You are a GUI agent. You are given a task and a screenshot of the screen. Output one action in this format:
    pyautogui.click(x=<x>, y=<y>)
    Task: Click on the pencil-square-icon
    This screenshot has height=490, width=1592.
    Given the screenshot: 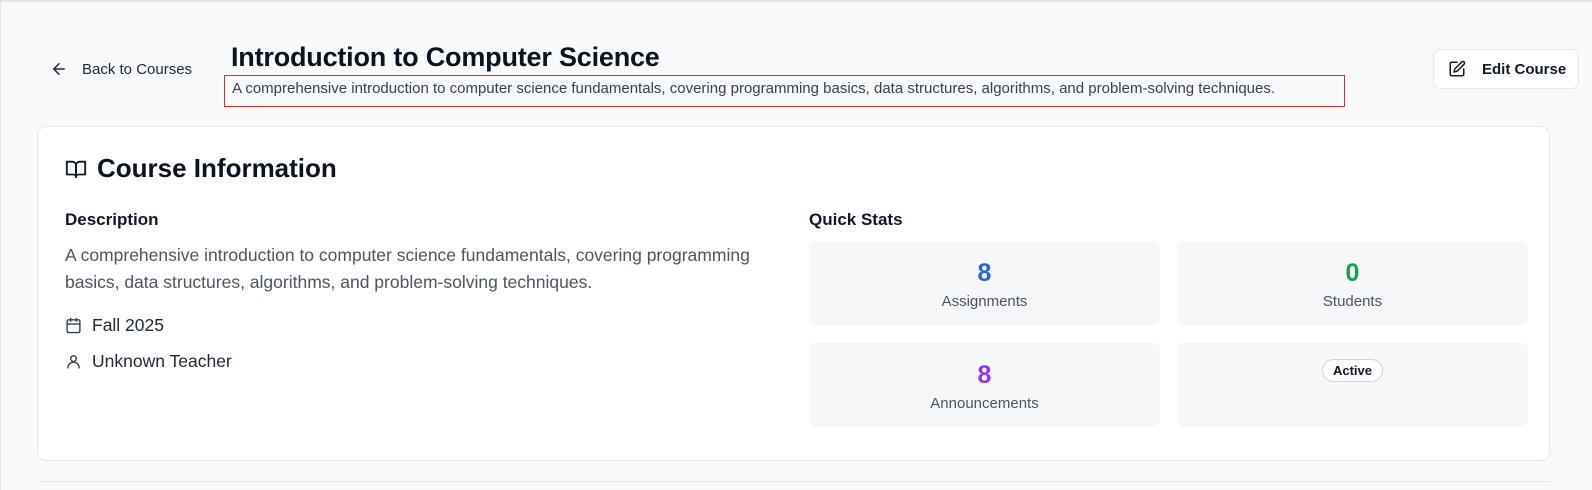 What is the action you would take?
    pyautogui.click(x=1457, y=68)
    